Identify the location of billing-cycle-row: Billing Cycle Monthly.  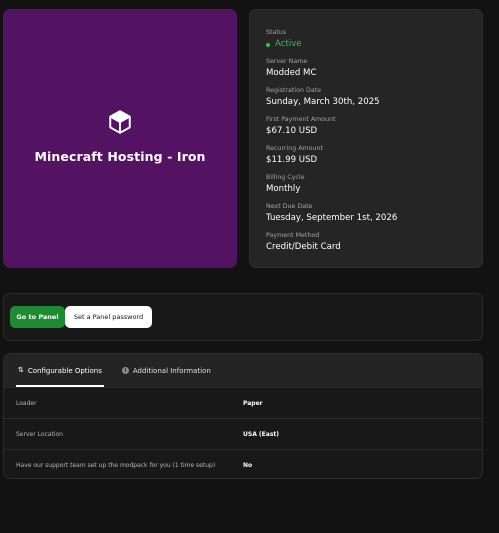
(366, 184).